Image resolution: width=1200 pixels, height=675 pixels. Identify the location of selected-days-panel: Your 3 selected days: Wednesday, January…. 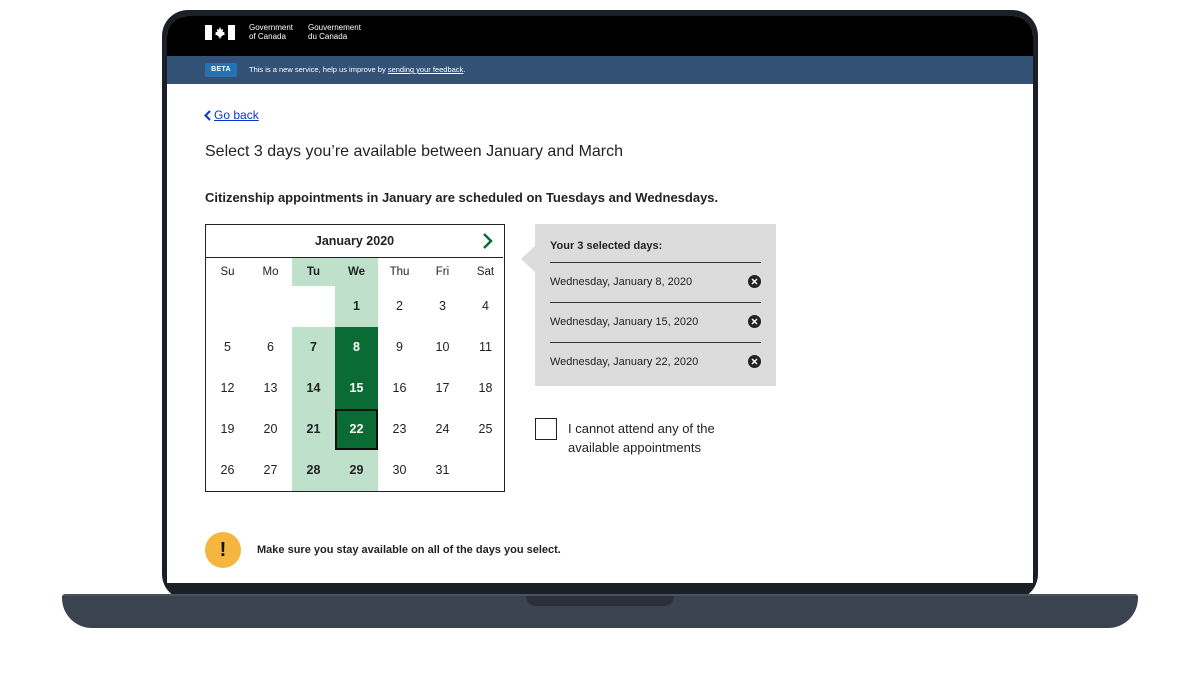
(648, 305).